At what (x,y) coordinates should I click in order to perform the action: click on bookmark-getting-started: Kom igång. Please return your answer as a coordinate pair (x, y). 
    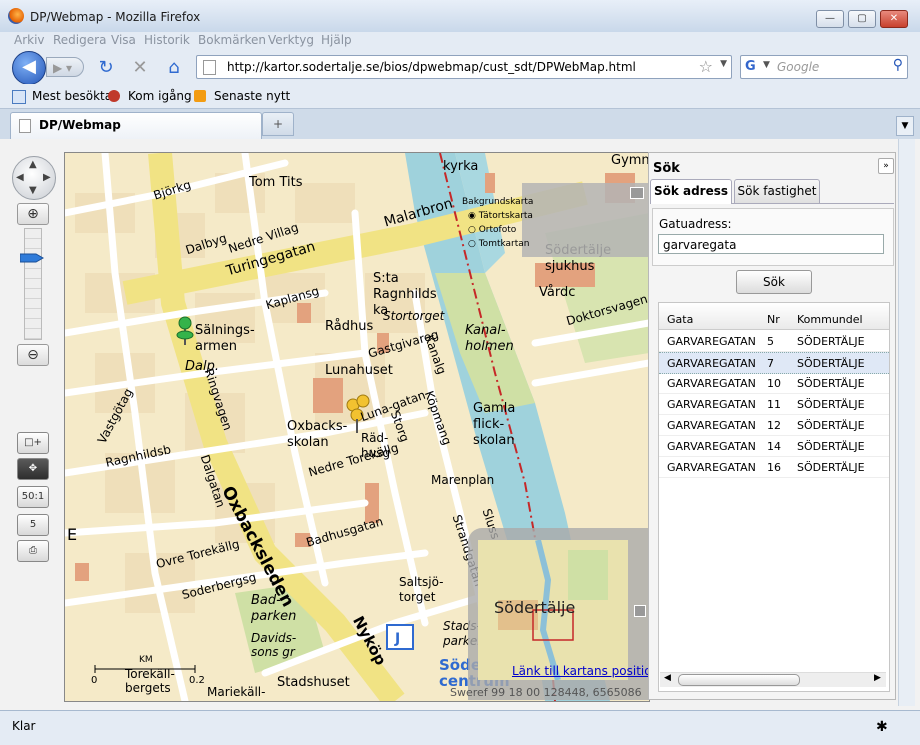
    Looking at the image, I should click on (160, 96).